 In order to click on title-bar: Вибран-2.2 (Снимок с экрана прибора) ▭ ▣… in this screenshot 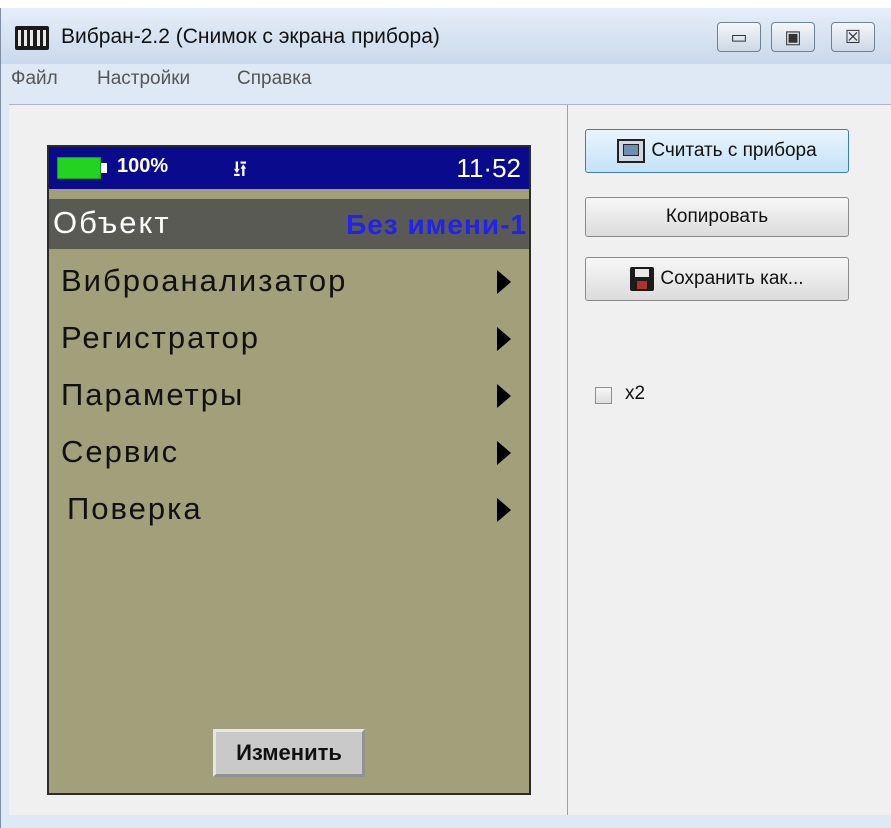, I will do `click(446, 36)`.